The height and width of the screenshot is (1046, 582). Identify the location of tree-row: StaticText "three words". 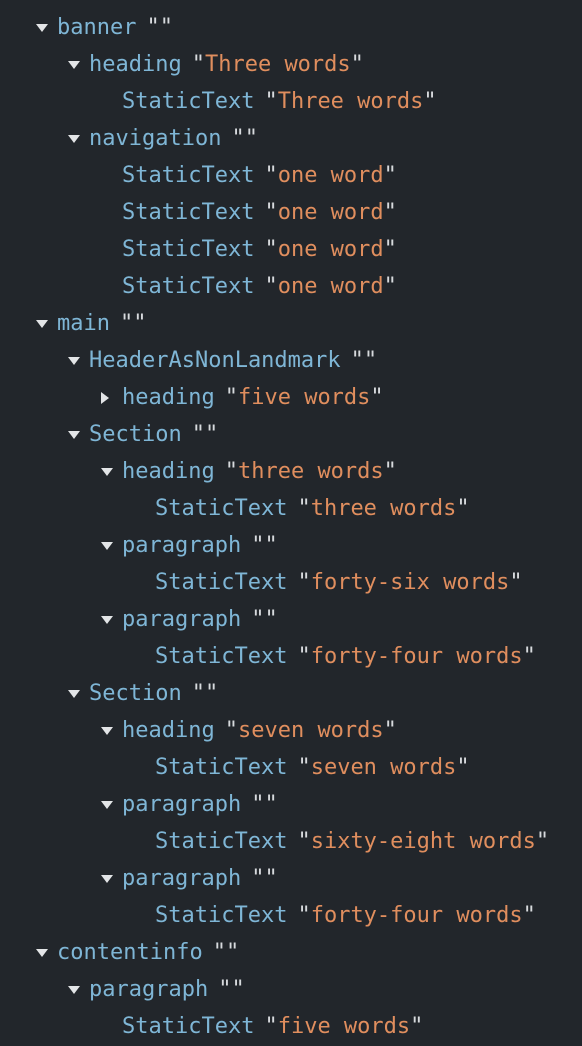
(291, 508).